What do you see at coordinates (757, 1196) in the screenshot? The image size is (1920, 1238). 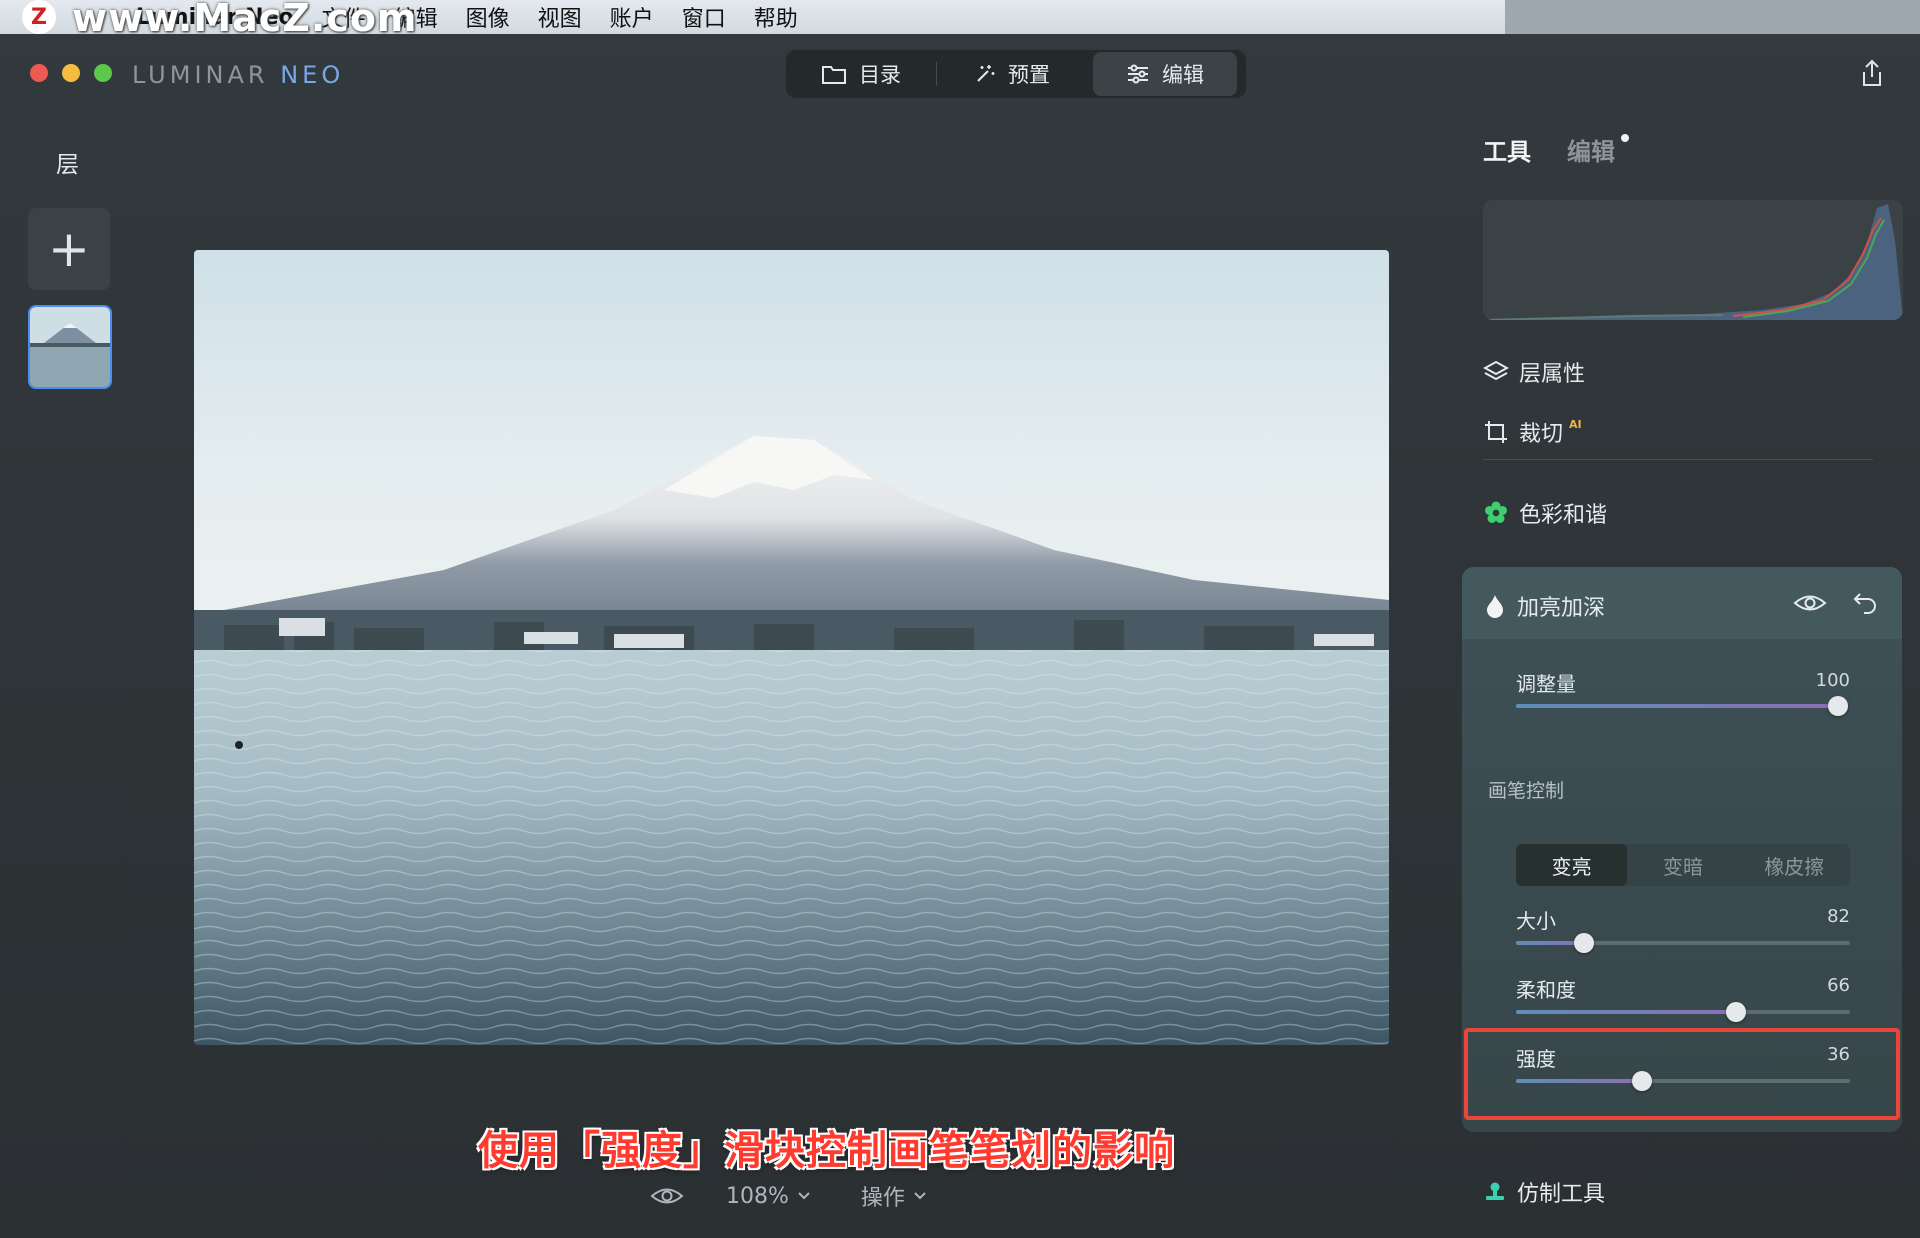 I see `zoom-value: 108%` at bounding box center [757, 1196].